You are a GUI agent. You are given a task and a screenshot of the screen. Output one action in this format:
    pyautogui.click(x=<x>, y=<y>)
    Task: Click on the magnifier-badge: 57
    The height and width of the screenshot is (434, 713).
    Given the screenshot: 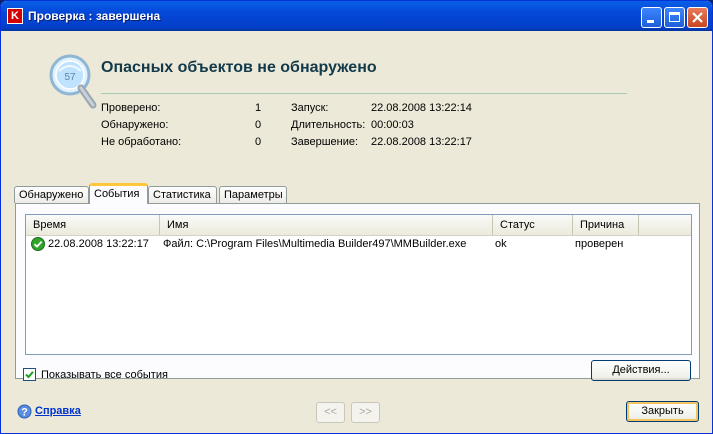 What is the action you would take?
    pyautogui.click(x=70, y=77)
    